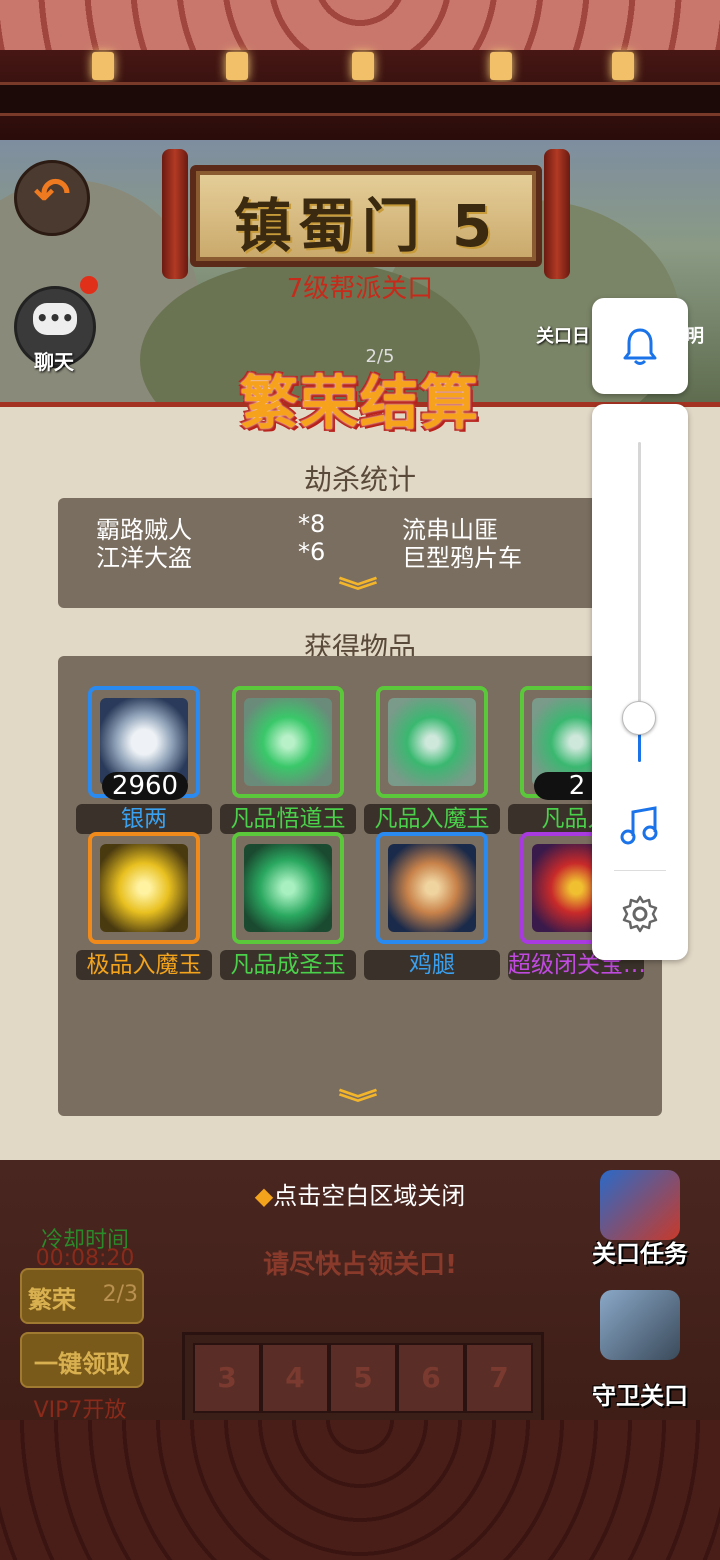 This screenshot has width=720, height=1560. What do you see at coordinates (144, 819) in the screenshot?
I see `item-name: 银两` at bounding box center [144, 819].